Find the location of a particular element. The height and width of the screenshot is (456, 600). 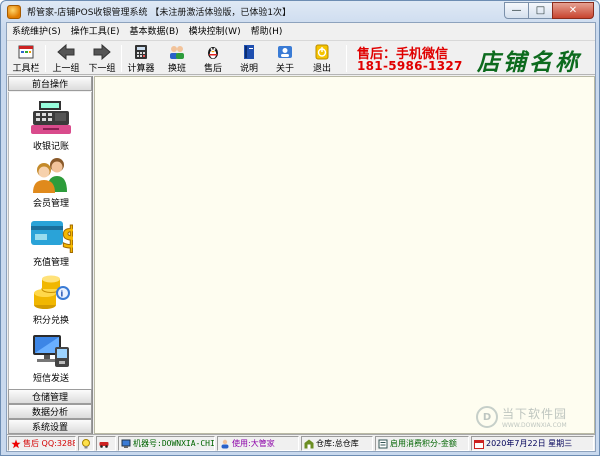

toolbar-toggle-label: 工具栏 is located at coordinates (26, 69).